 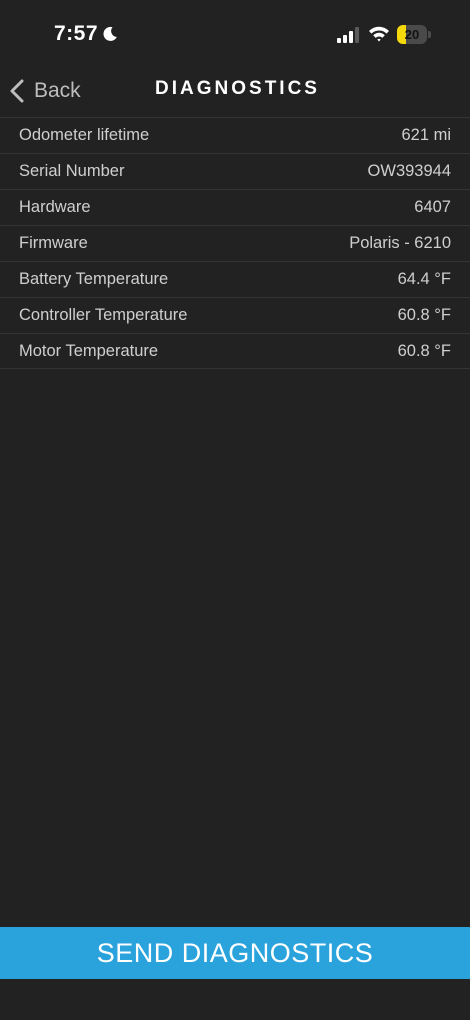 I want to click on row-label: Firmware, so click(x=53, y=243).